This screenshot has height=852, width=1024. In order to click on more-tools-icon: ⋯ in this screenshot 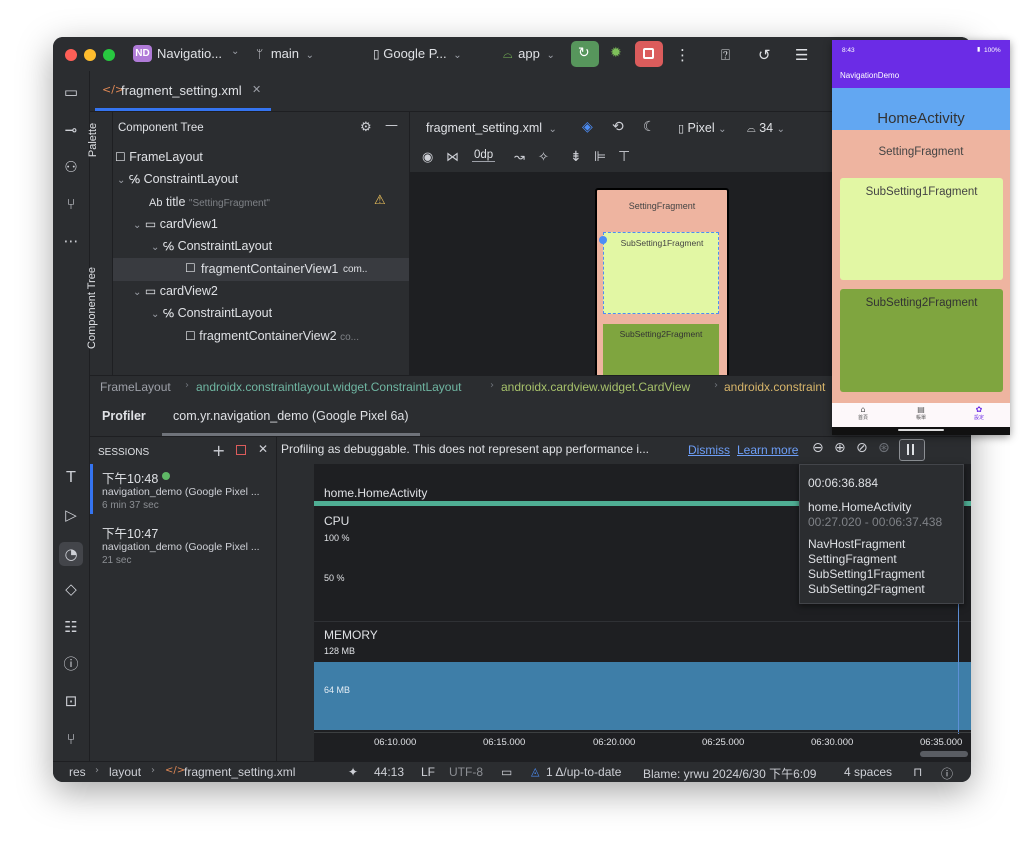, I will do `click(71, 241)`.